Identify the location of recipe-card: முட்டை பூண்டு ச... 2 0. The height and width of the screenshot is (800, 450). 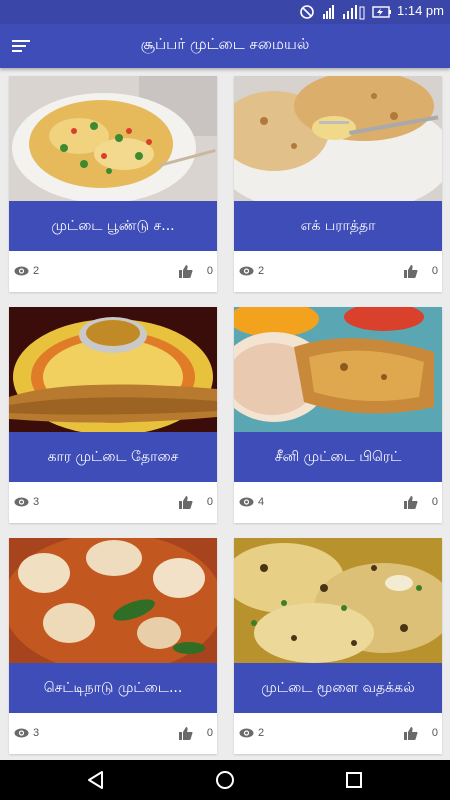
(113, 184).